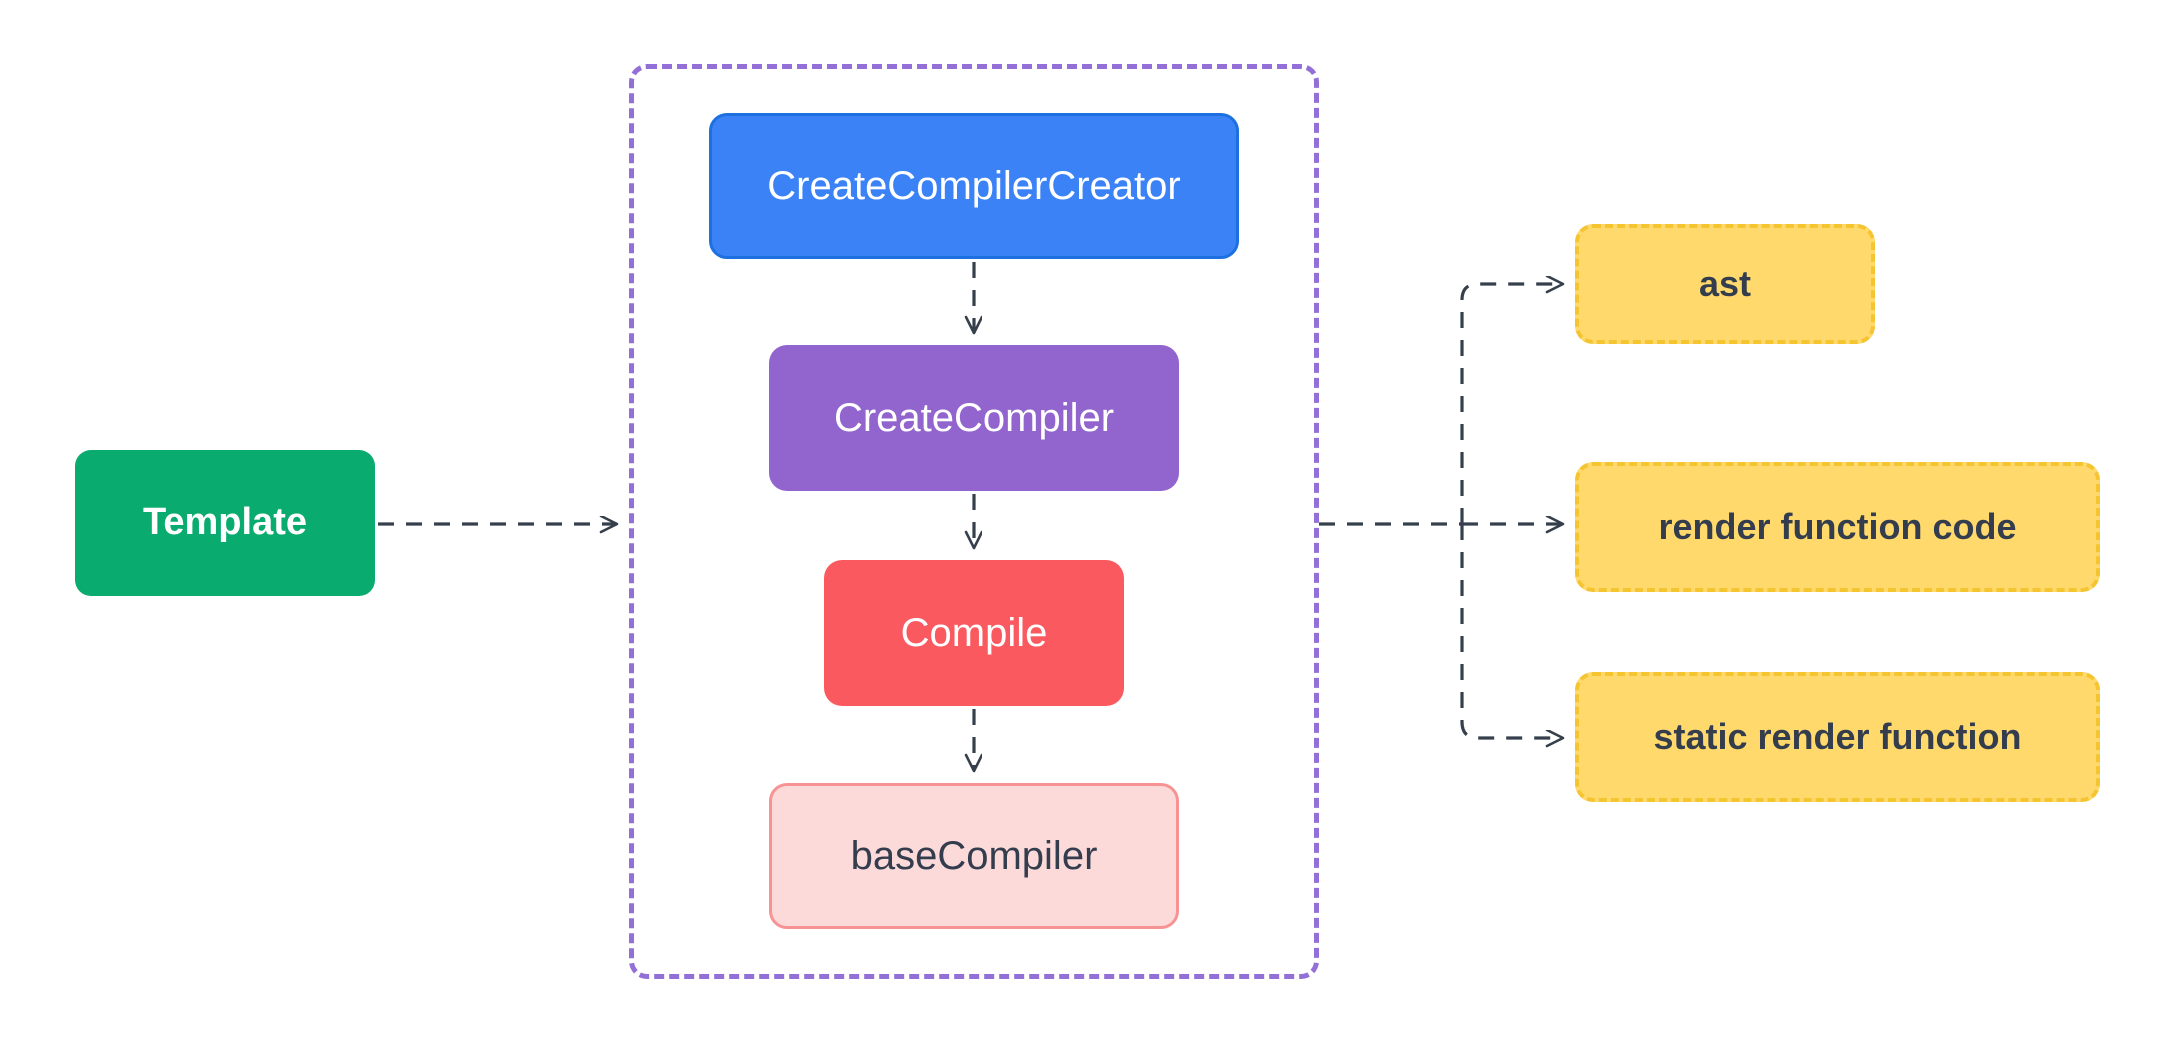 The height and width of the screenshot is (1050, 2175). What do you see at coordinates (1511, 404) in the screenshot?
I see `edge-pipeline-to-ast` at bounding box center [1511, 404].